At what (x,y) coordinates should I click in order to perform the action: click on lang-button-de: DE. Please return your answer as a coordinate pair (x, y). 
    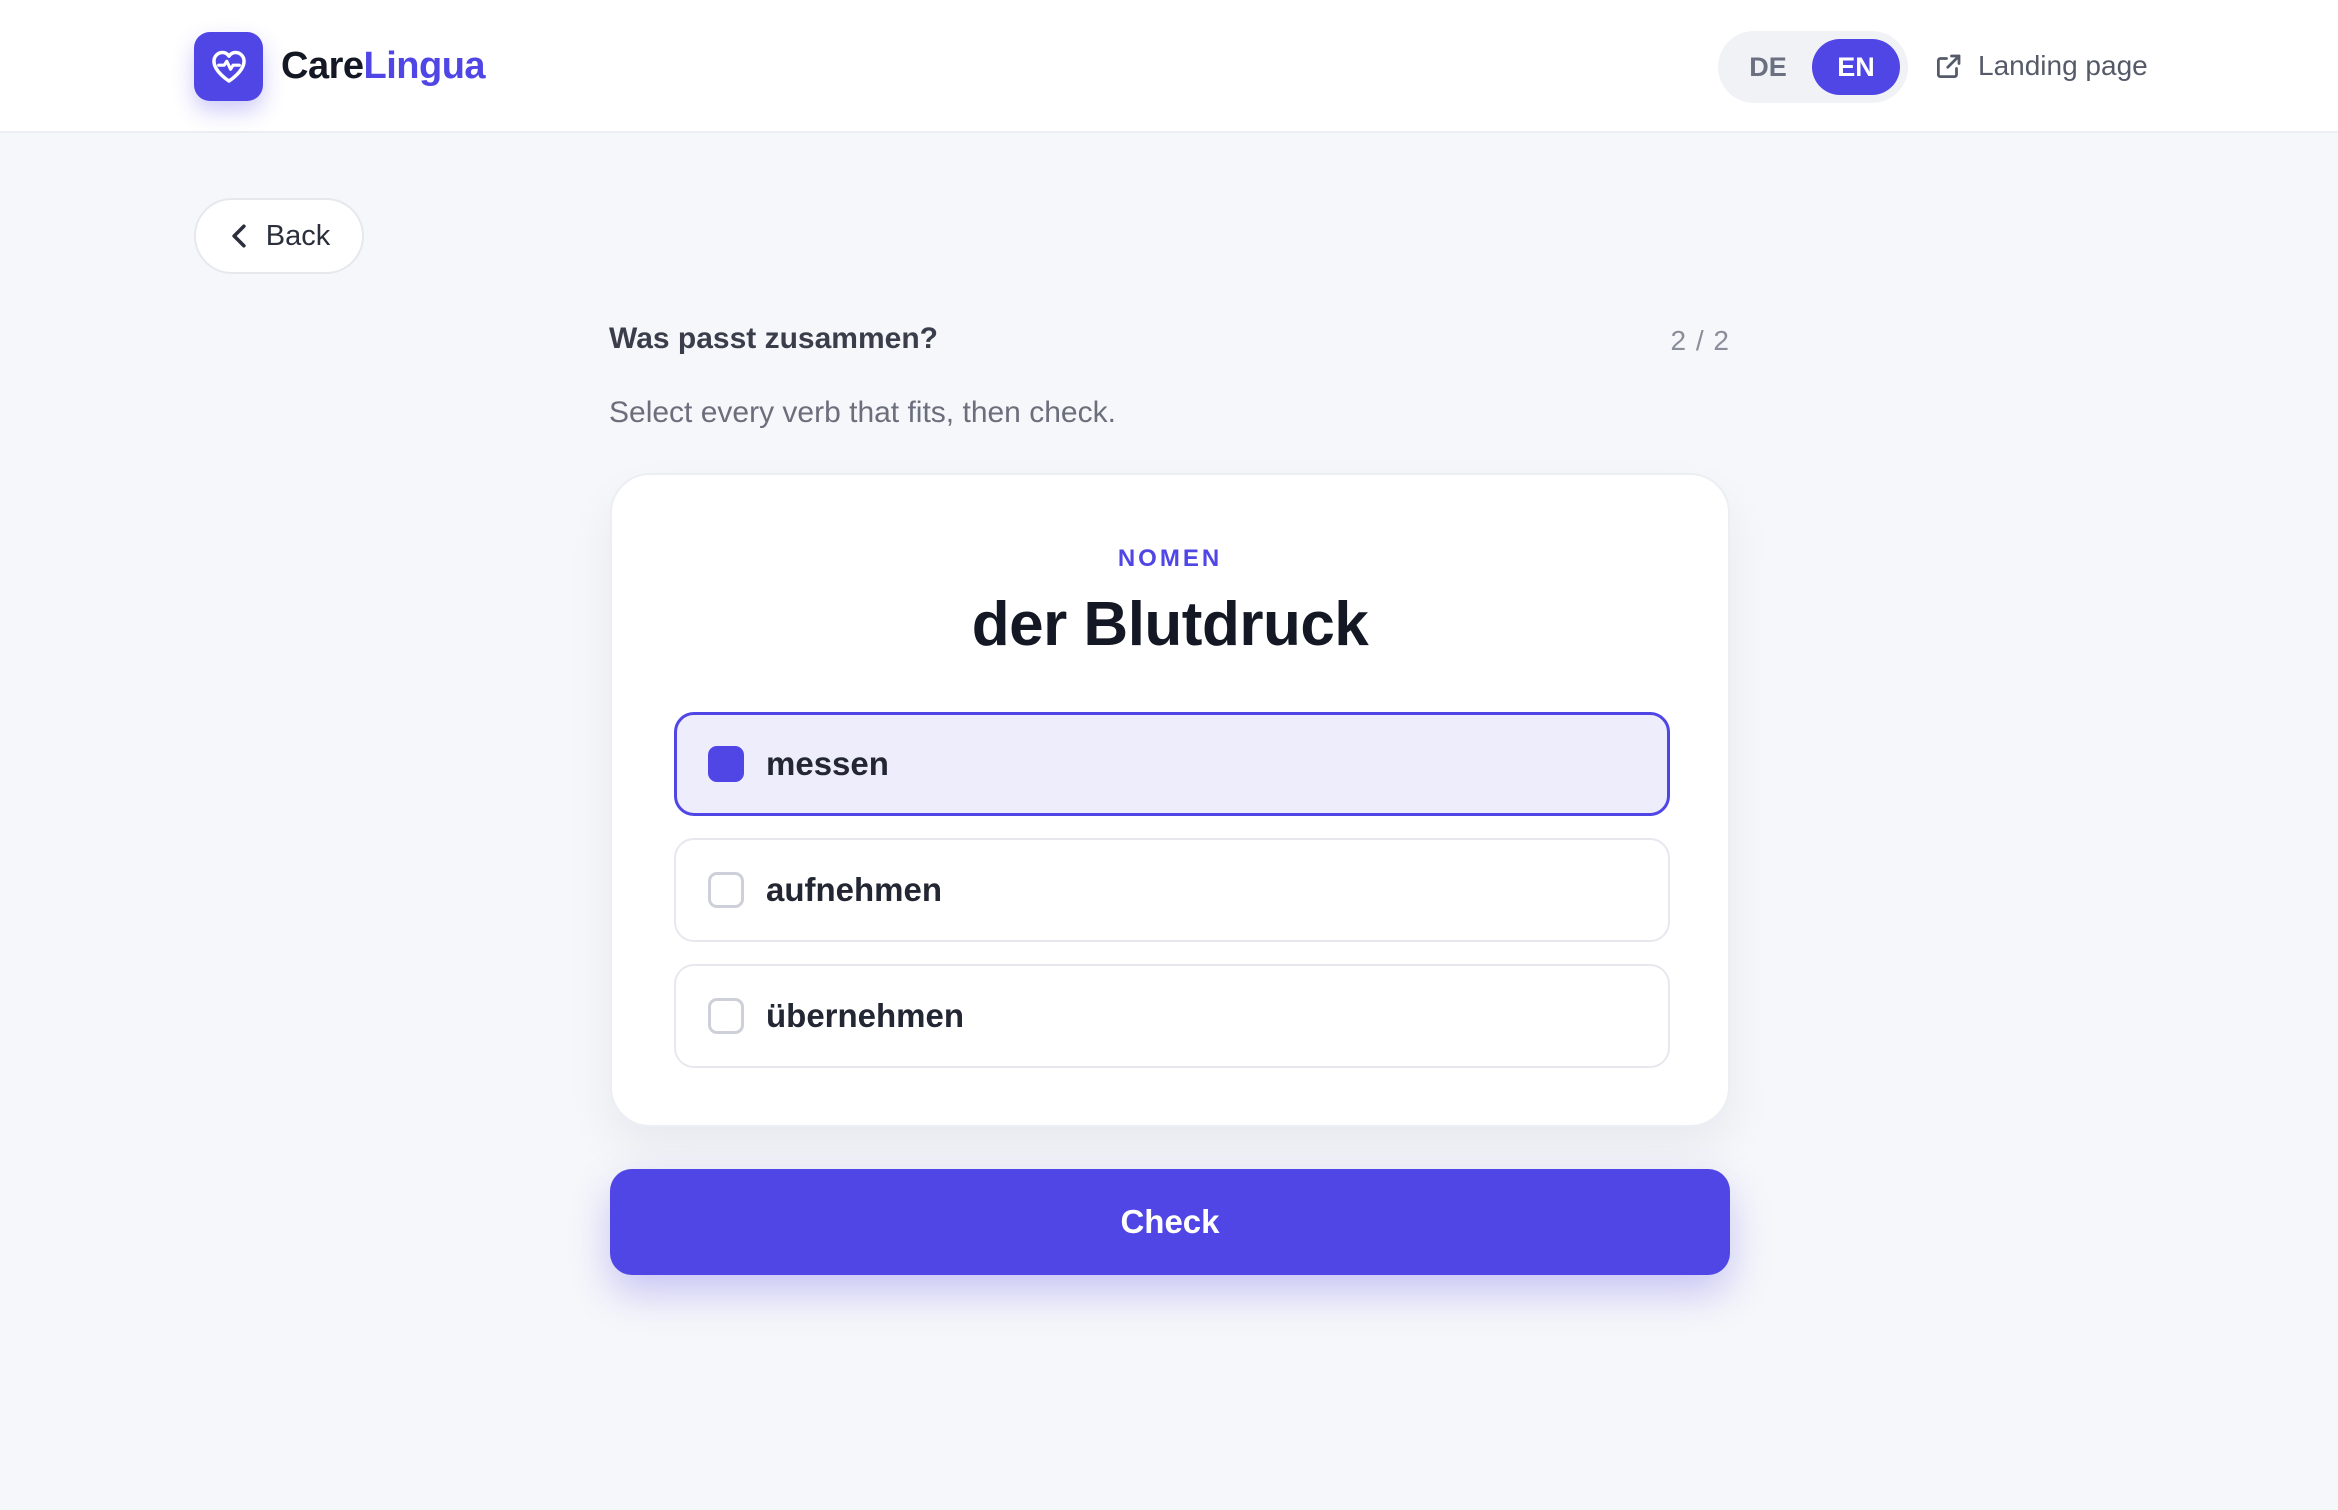
    Looking at the image, I should click on (1768, 67).